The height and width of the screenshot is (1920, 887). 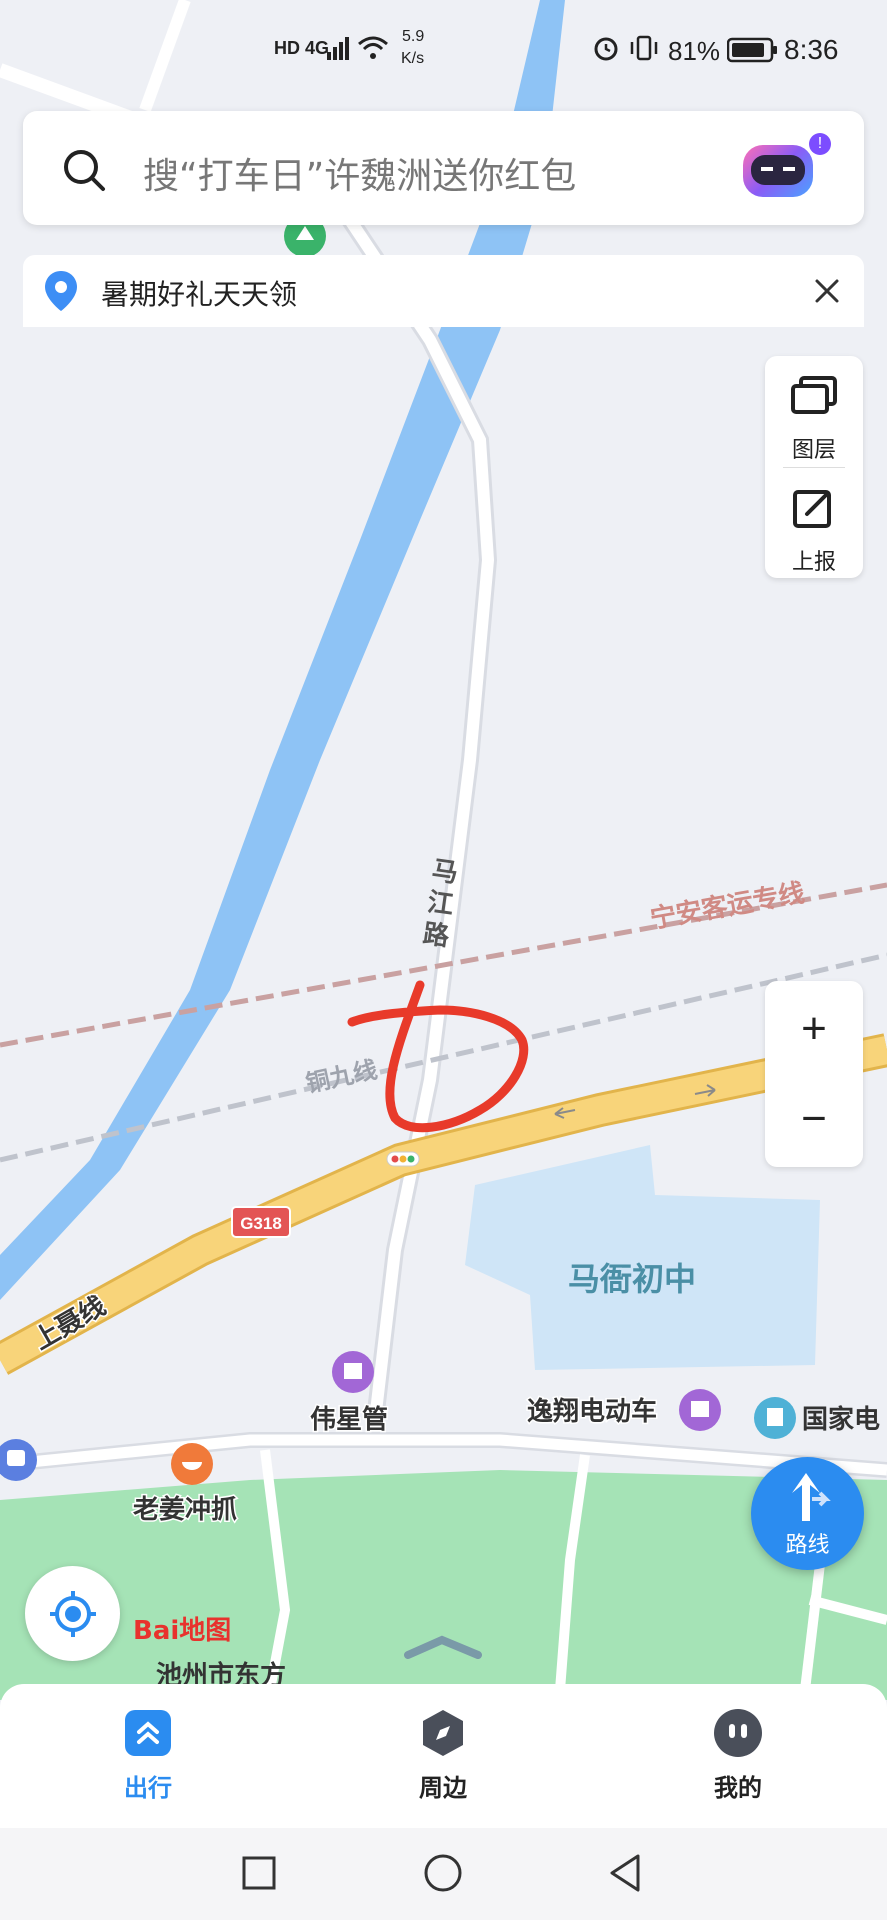 I want to click on locate-button, so click(x=72, y=1613).